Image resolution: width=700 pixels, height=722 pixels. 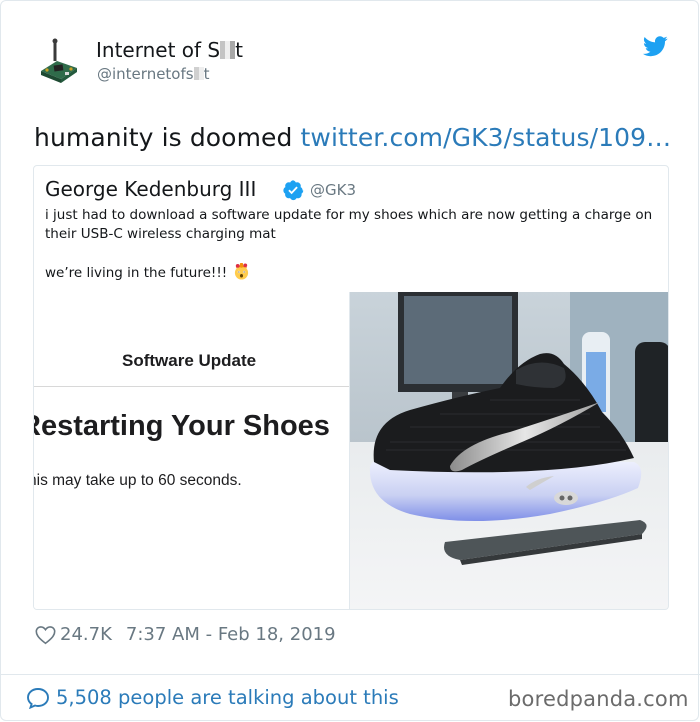 I want to click on quoted-text-line: we’re living in the future!!!, so click(x=355, y=273).